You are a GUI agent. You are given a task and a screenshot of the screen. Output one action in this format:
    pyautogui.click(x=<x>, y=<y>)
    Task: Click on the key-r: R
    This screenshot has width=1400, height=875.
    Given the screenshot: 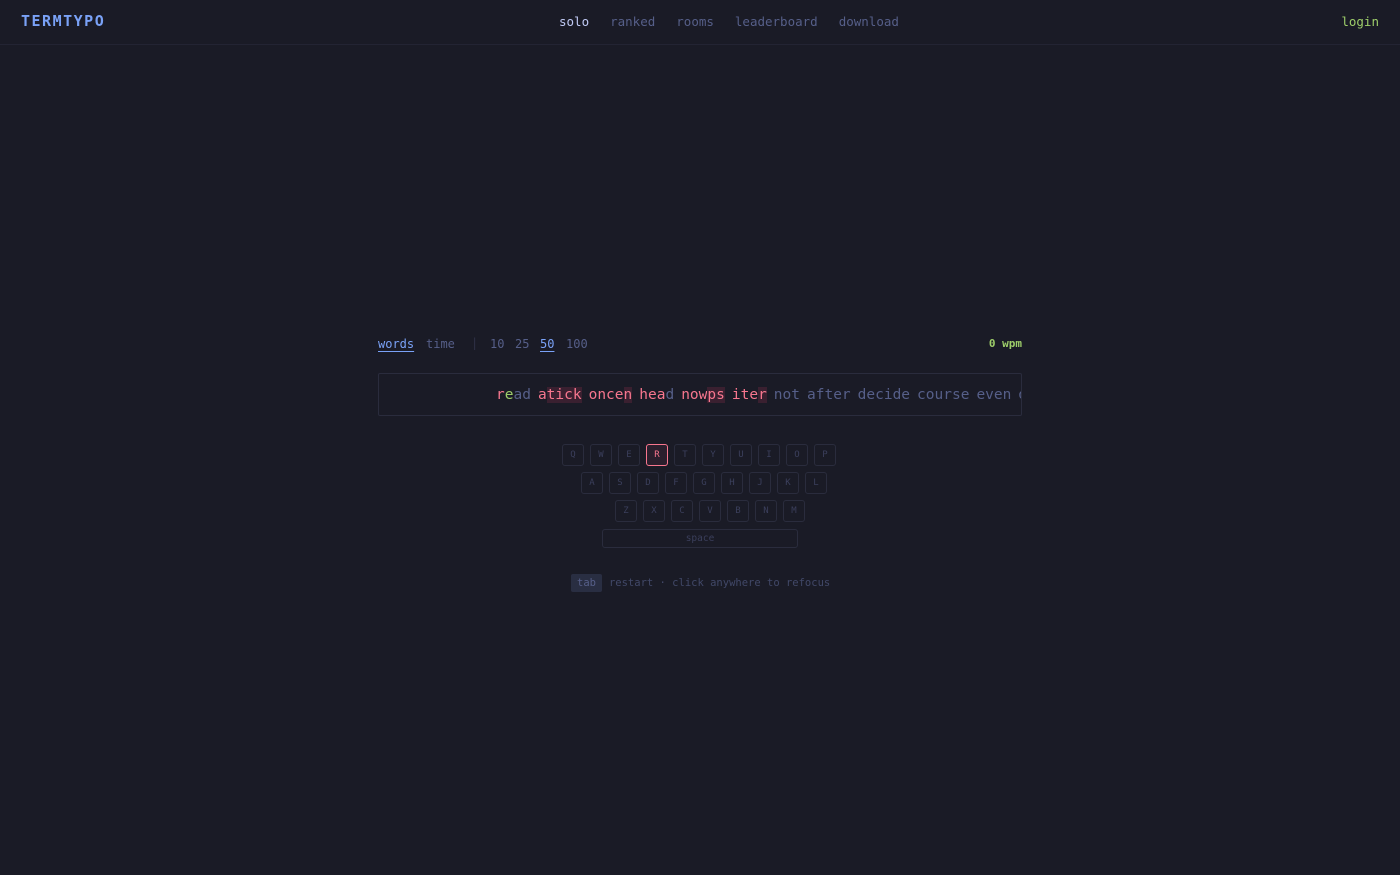 What is the action you would take?
    pyautogui.click(x=657, y=455)
    